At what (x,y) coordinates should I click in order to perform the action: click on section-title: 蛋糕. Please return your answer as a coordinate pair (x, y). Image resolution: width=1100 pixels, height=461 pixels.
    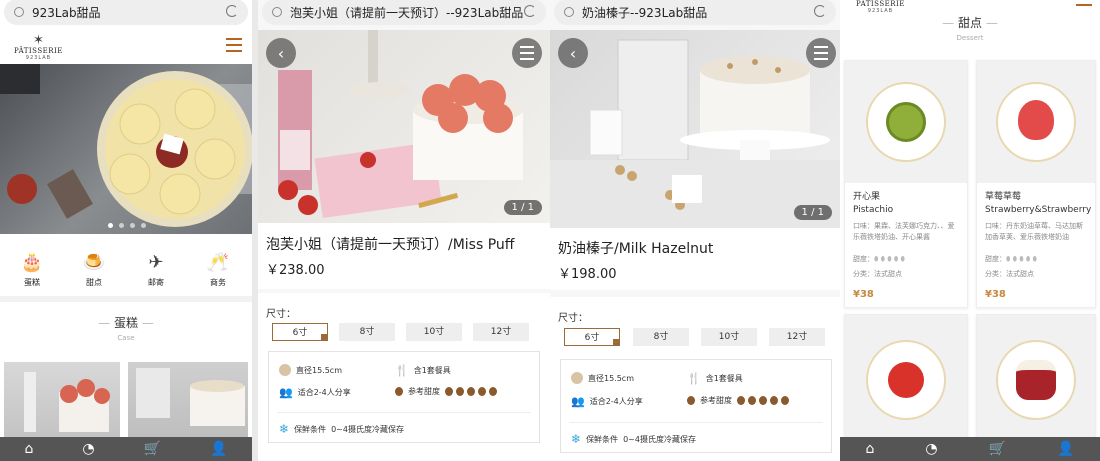
    Looking at the image, I should click on (125, 323).